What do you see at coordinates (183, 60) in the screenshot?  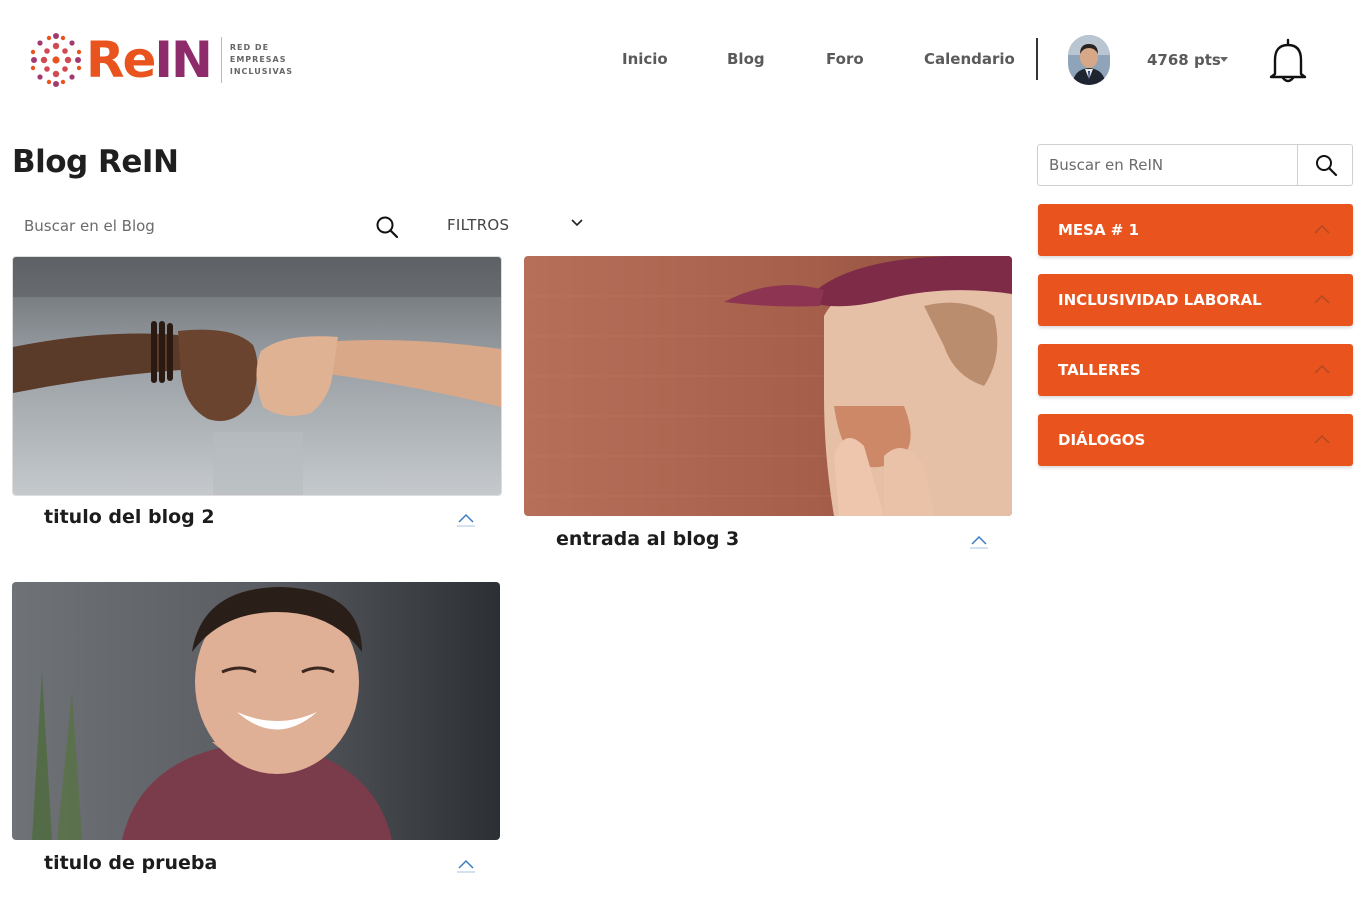 I see `logo-wordmark-in: IN` at bounding box center [183, 60].